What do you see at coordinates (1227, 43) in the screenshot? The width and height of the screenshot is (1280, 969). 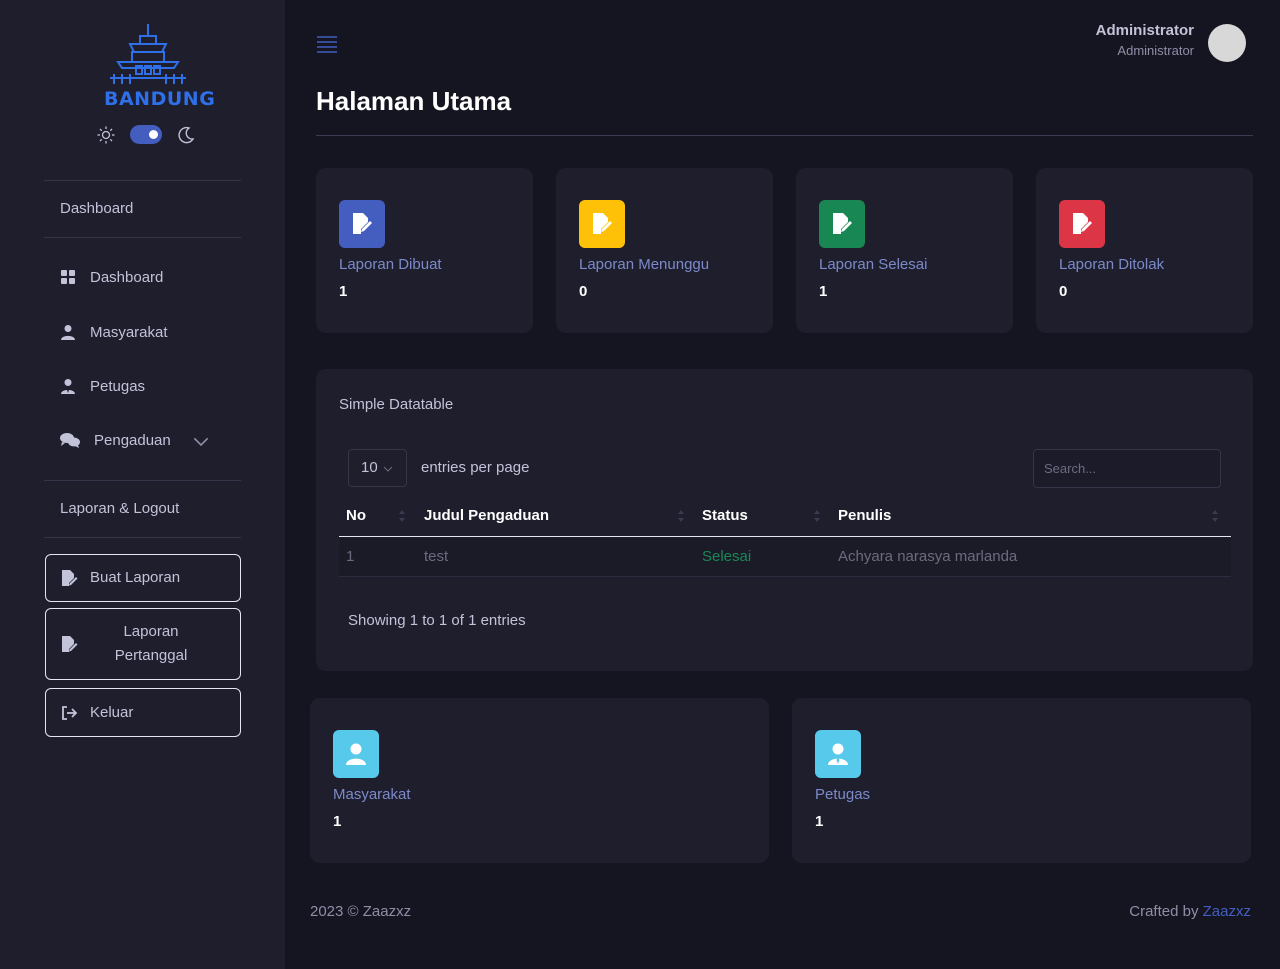 I see `avatar` at bounding box center [1227, 43].